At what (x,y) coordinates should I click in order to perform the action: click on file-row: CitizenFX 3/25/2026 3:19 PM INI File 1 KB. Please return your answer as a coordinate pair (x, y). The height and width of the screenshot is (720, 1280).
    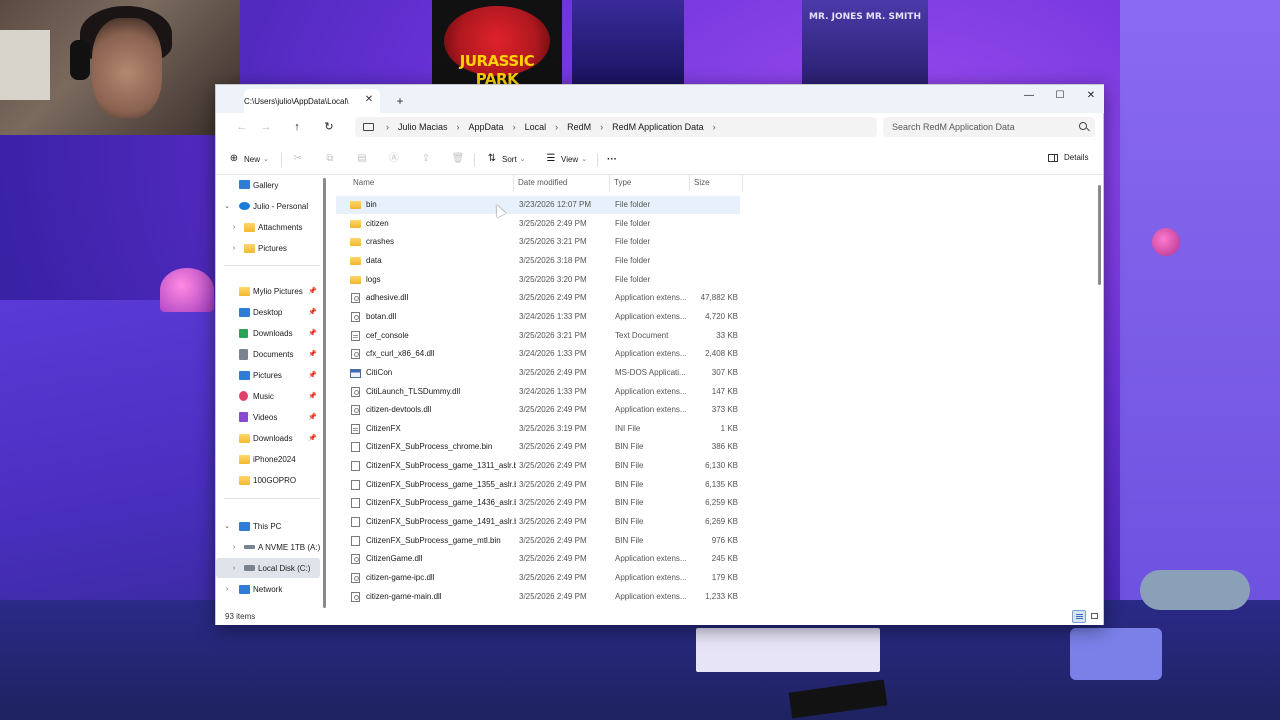
    Looking at the image, I should click on (538, 429).